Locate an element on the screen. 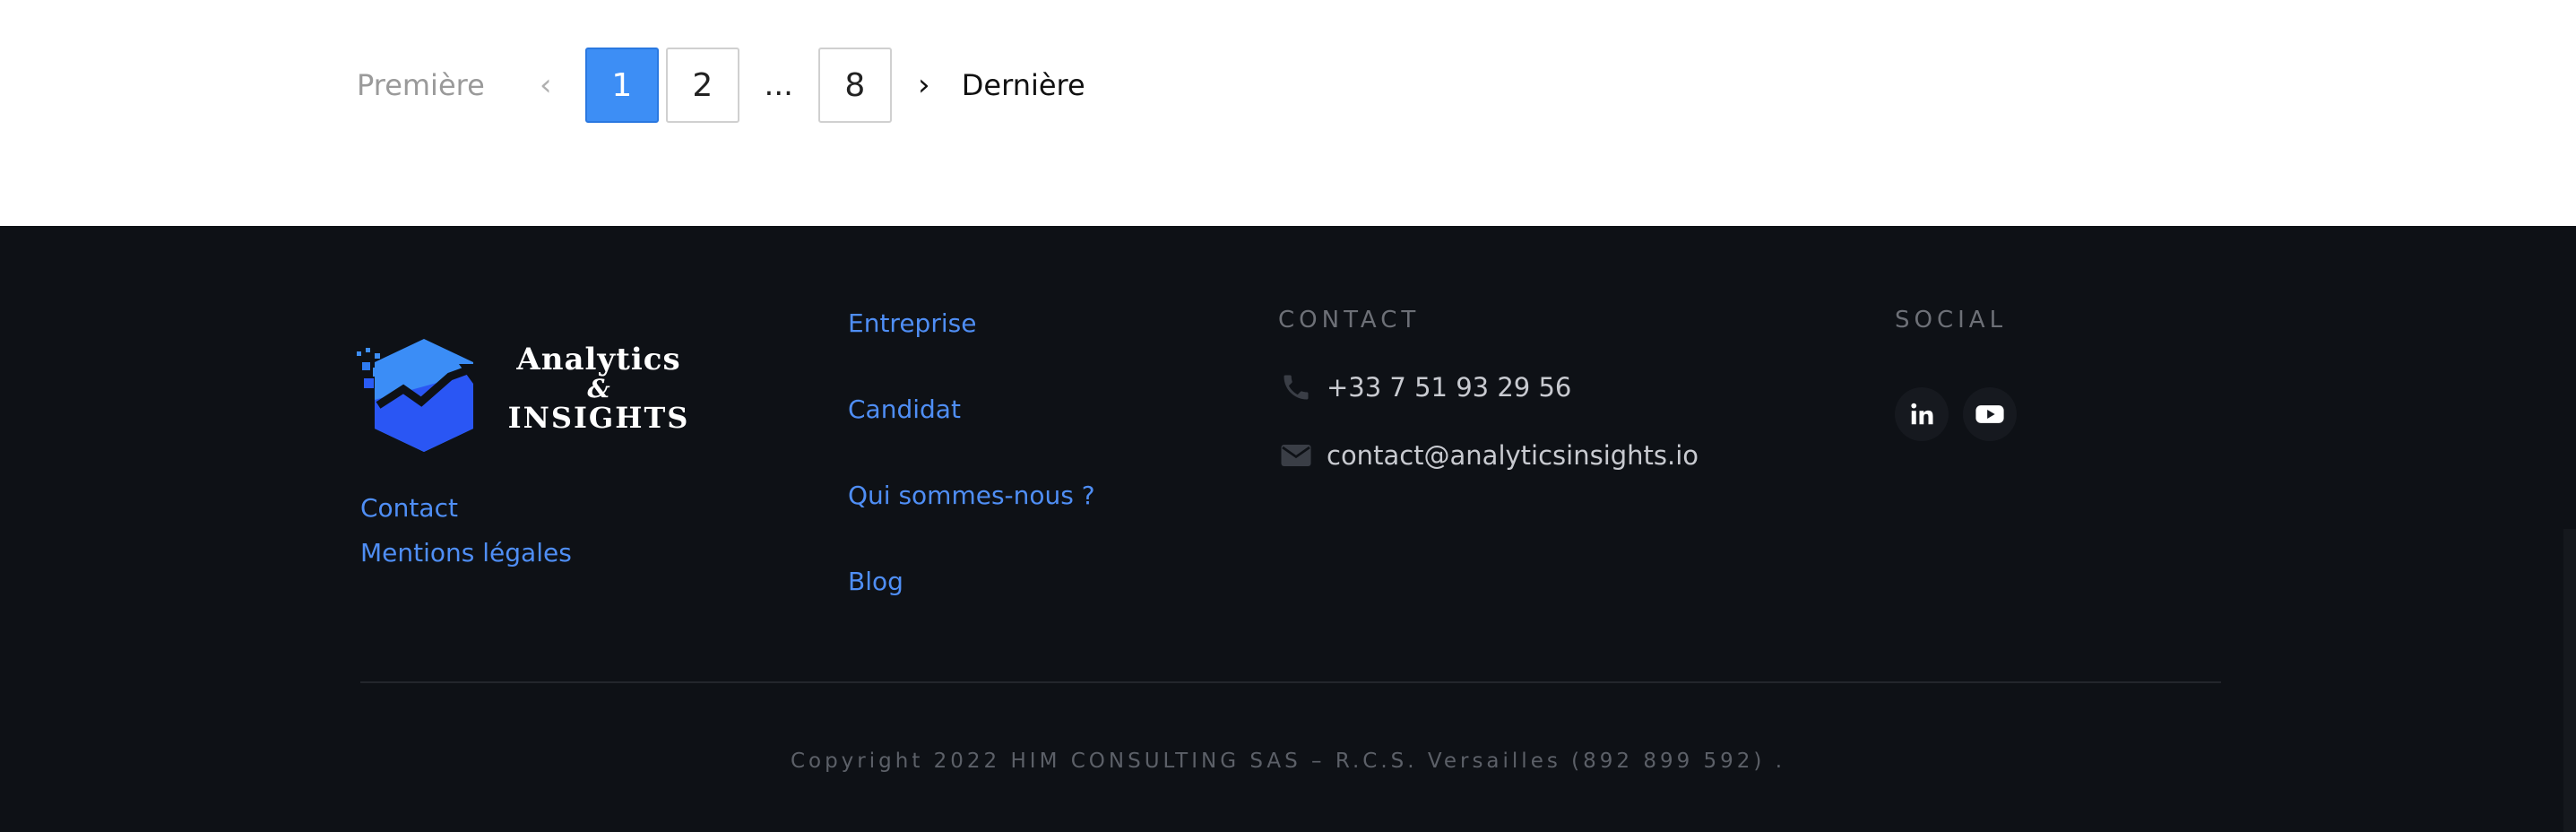  logo-line-analytics: Analytics is located at coordinates (598, 359).